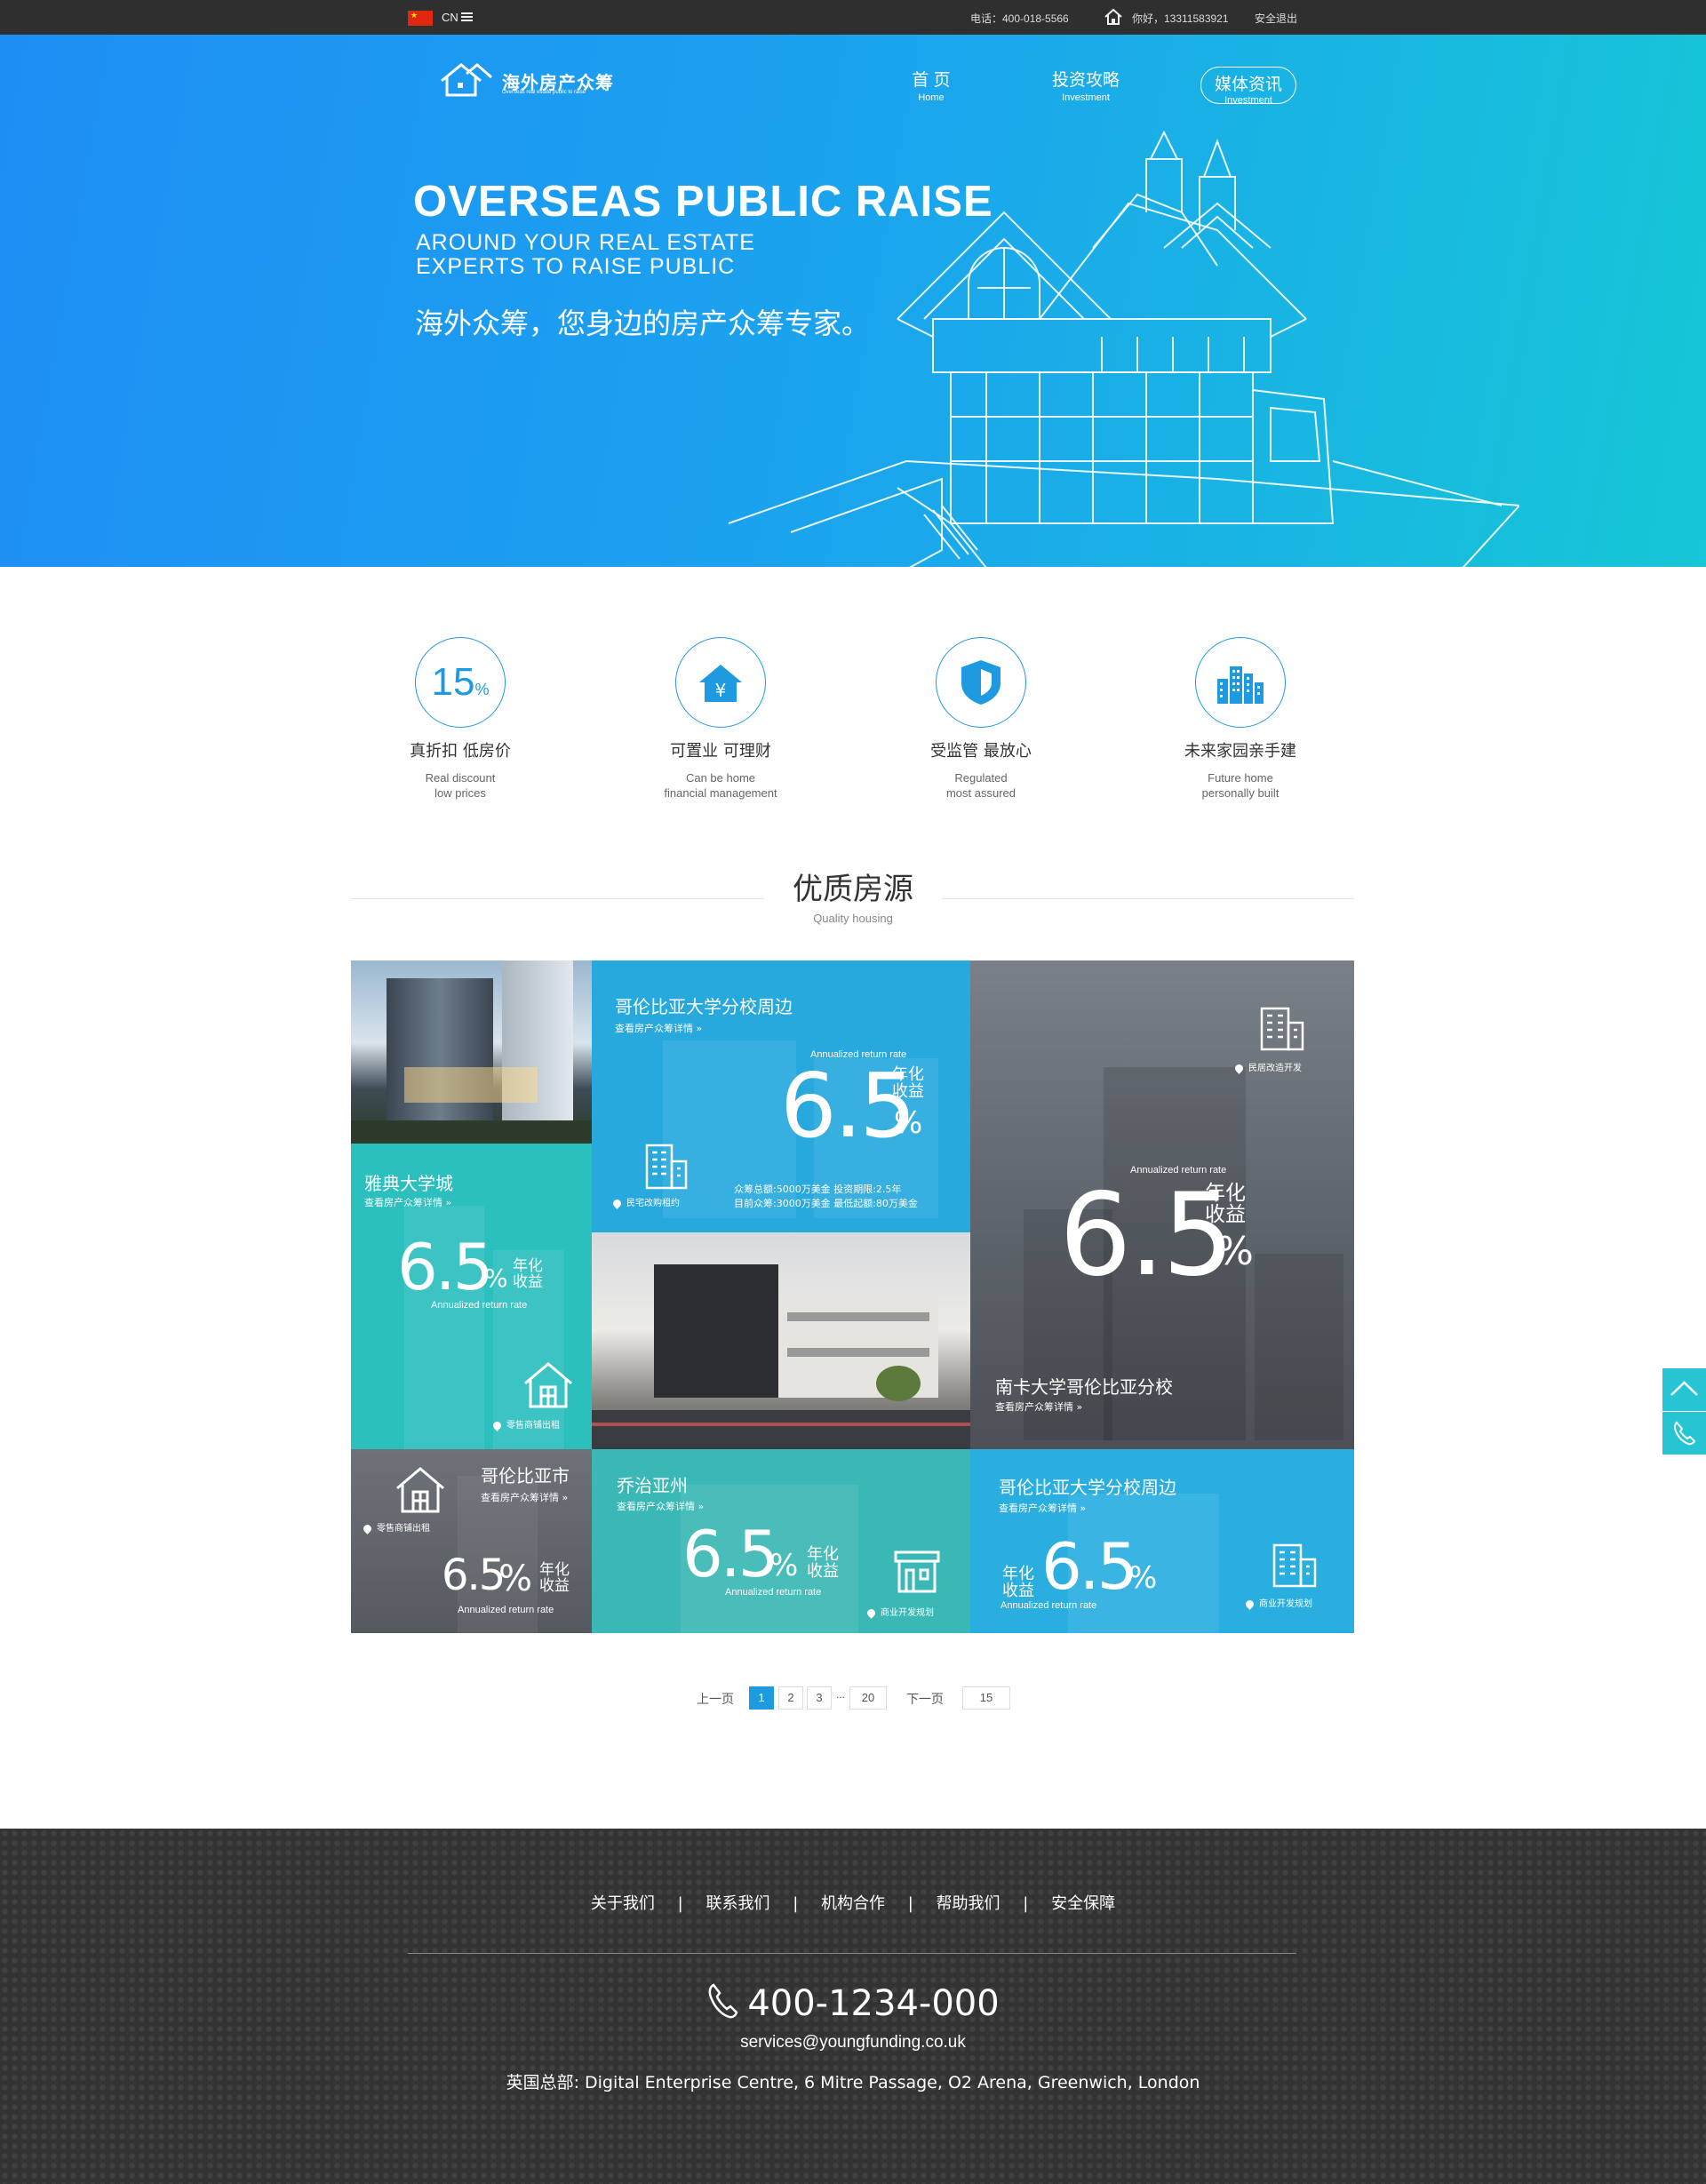 The height and width of the screenshot is (2184, 1706). I want to click on pager-jump-input: 15, so click(986, 1698).